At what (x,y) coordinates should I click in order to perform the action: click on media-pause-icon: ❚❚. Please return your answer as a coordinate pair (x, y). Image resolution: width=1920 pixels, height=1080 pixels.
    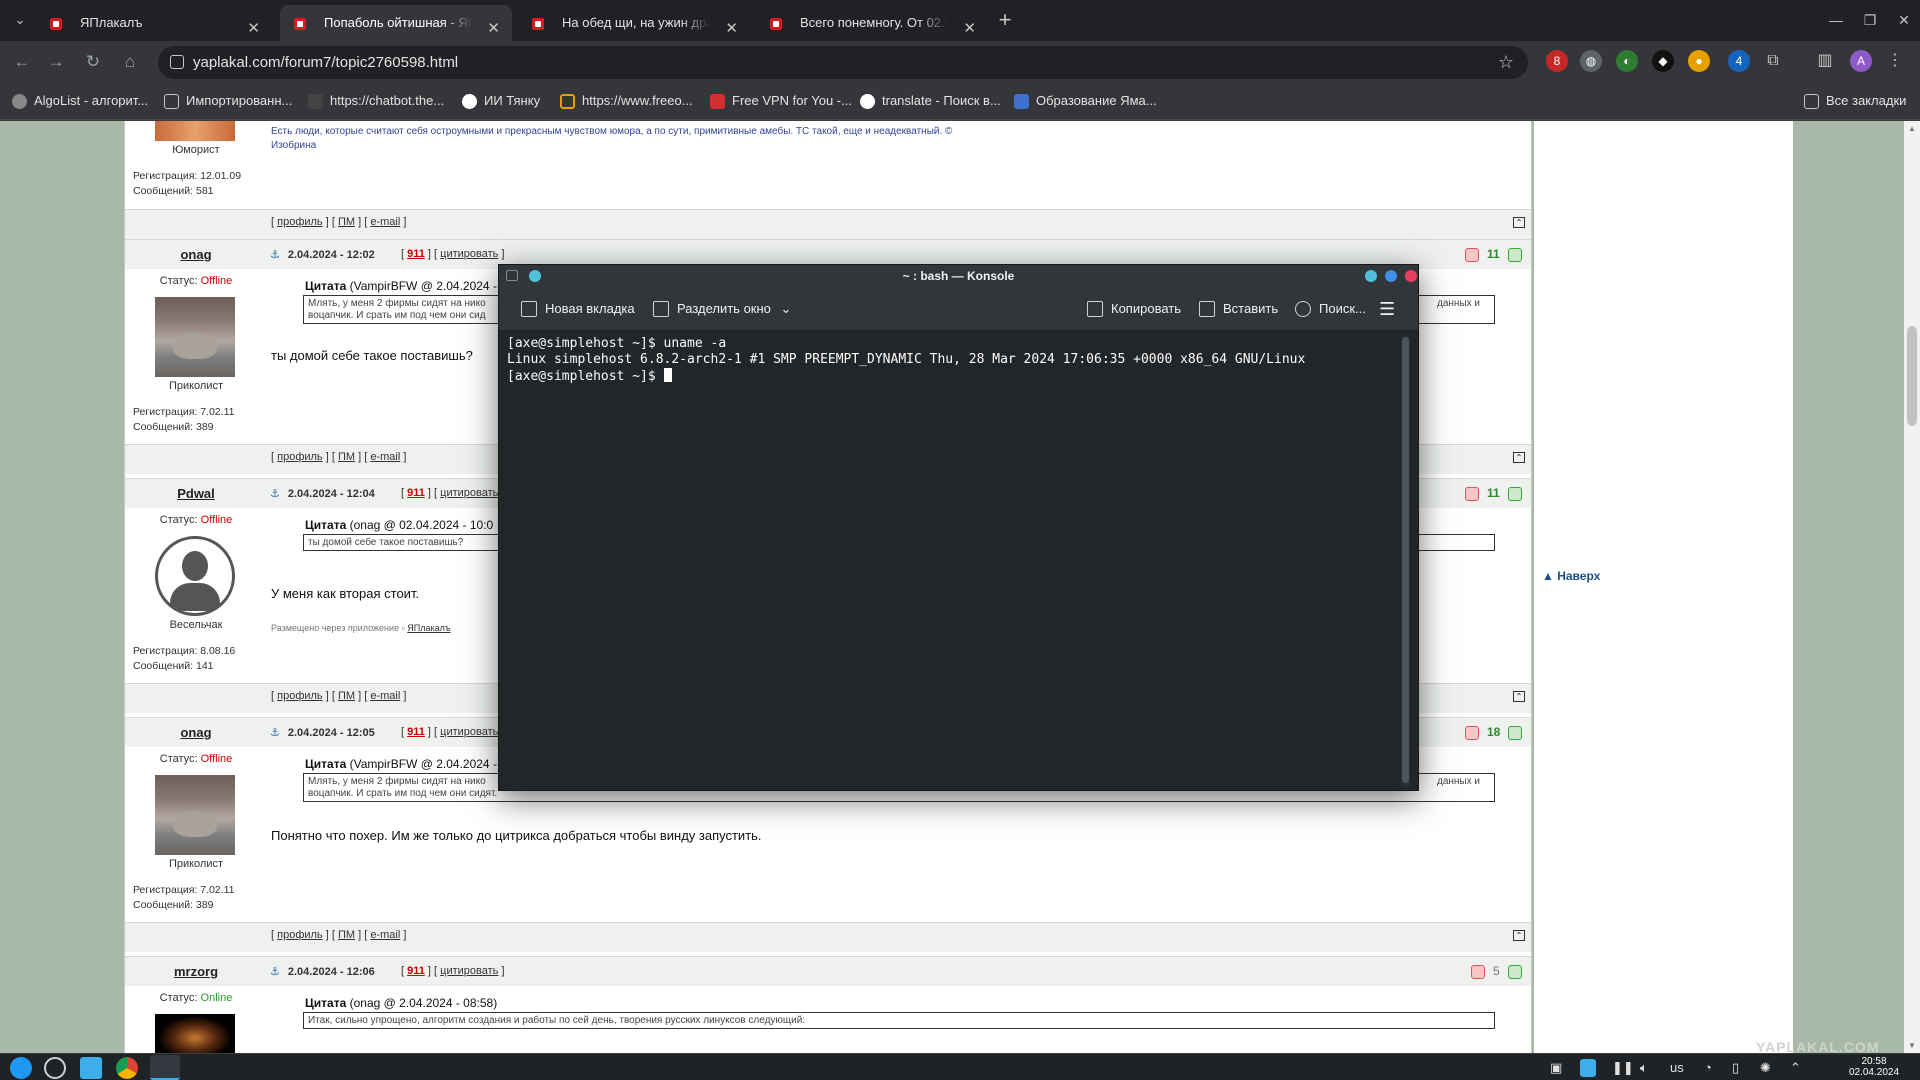
    Looking at the image, I should click on (1623, 1068).